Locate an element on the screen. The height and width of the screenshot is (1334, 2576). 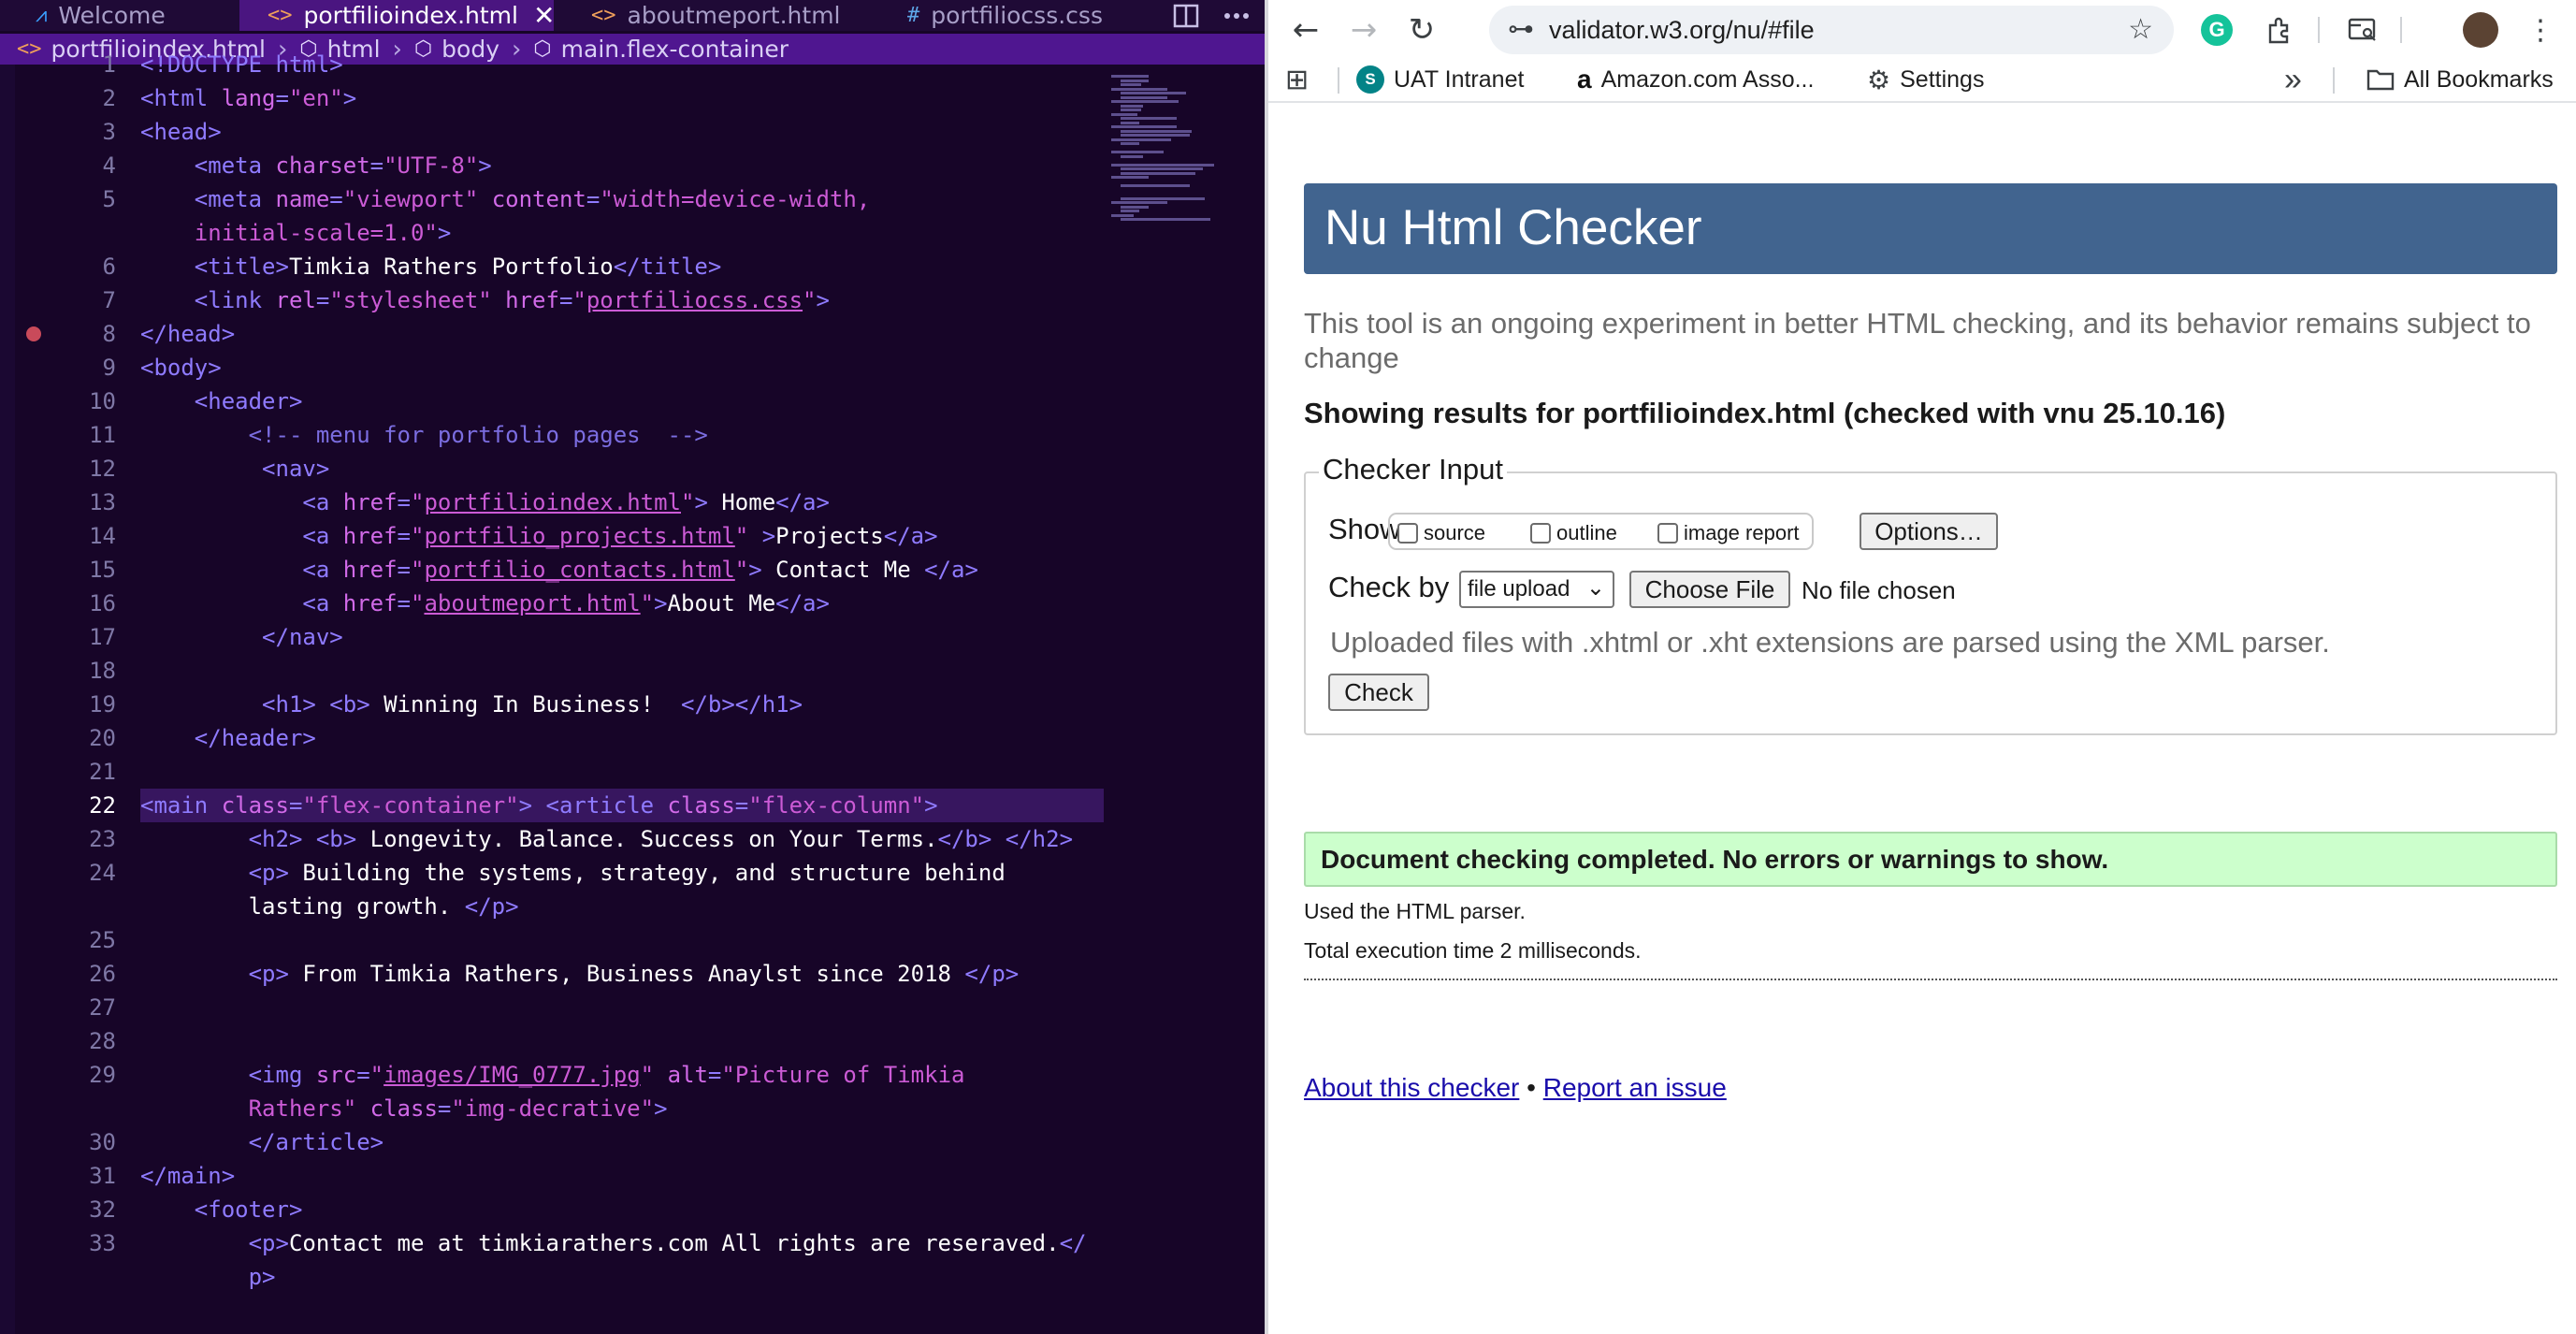
bookmark-label: UAT Intranet is located at coordinates (1460, 79).